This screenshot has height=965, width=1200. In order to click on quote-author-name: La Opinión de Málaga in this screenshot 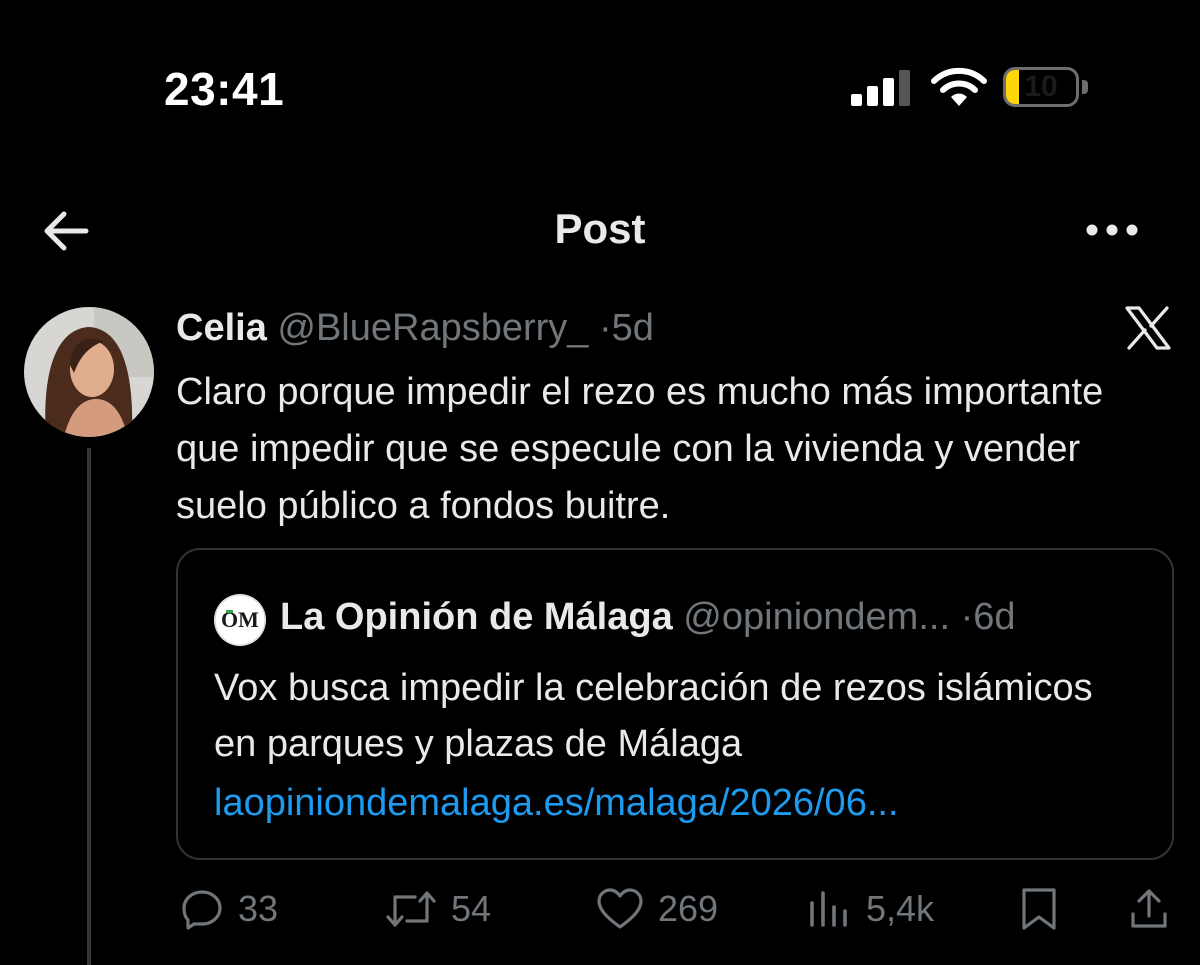, I will do `click(476, 617)`.